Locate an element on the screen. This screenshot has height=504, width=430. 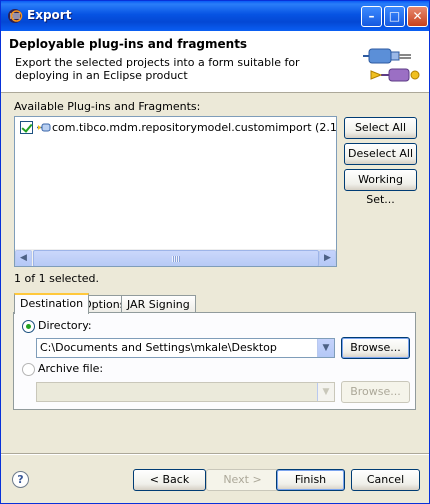
plugin-icon is located at coordinates (44, 127).